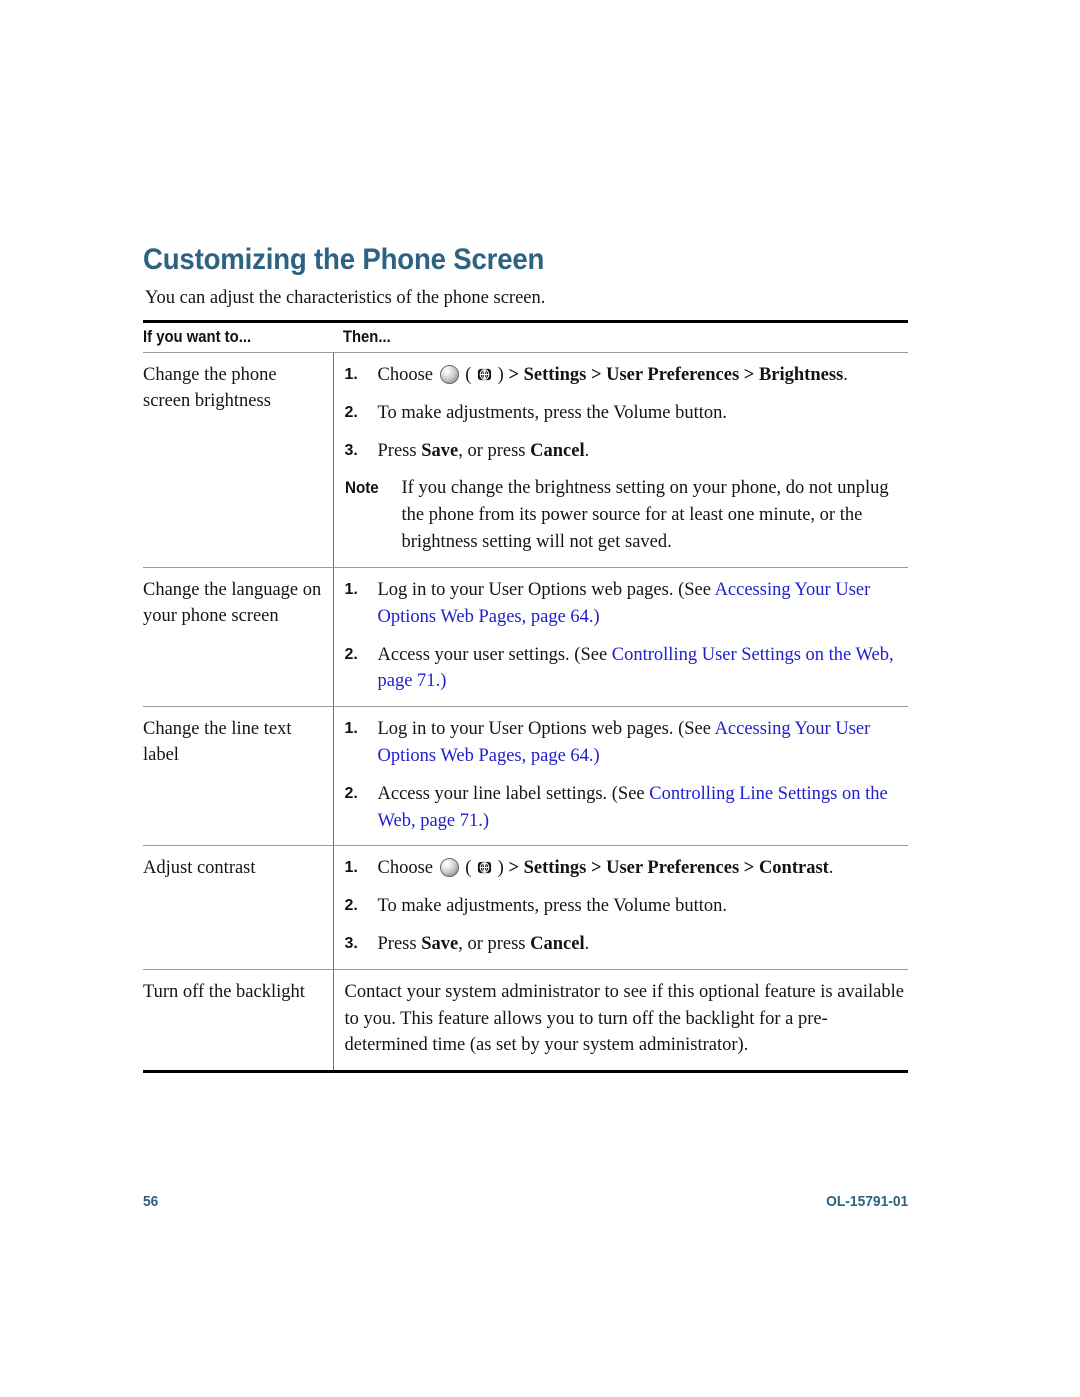 This screenshot has height=1397, width=1080. What do you see at coordinates (238, 907) in the screenshot?
I see `row-task-cell: Adjust contrast` at bounding box center [238, 907].